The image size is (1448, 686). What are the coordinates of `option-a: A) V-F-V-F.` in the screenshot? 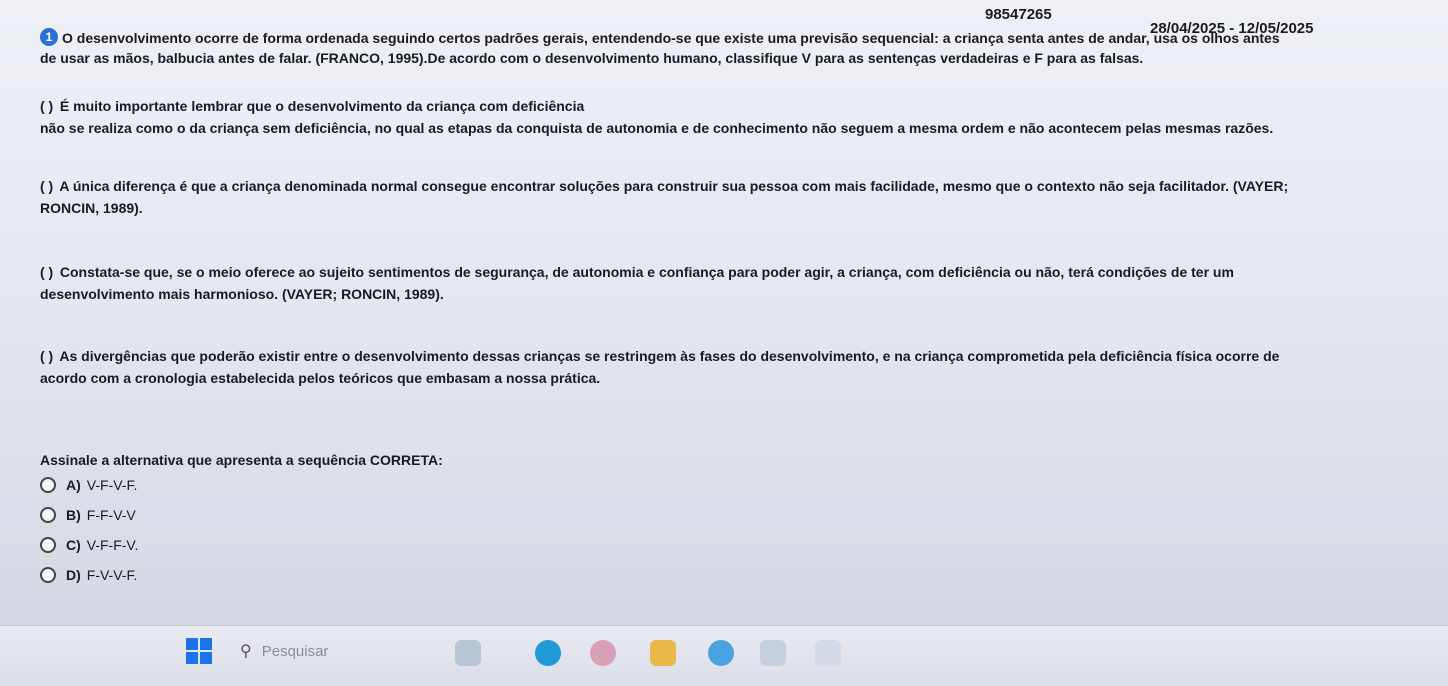 It's located at (88, 485).